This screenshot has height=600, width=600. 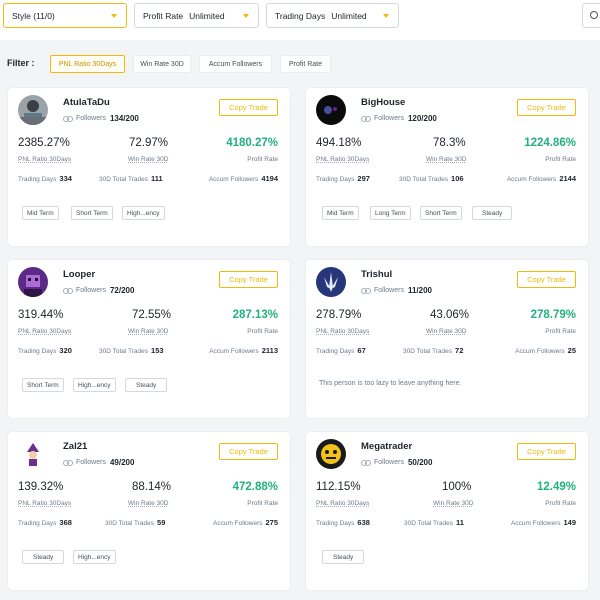 What do you see at coordinates (162, 64) in the screenshot?
I see `chip-win-rate: Win Rate 30D` at bounding box center [162, 64].